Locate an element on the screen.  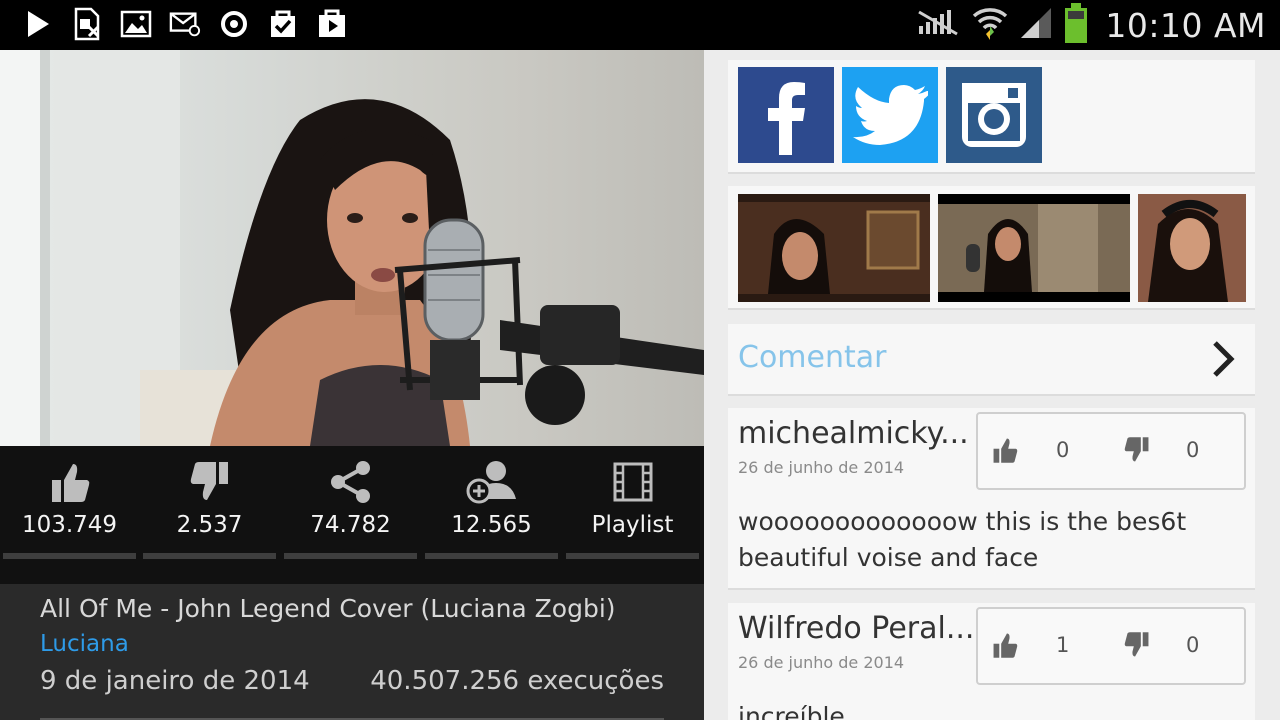
instagram-icon is located at coordinates (994, 115).